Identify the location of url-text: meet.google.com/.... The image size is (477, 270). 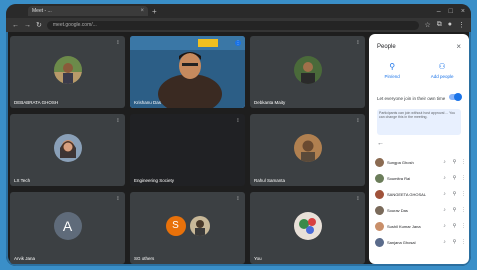
(74, 25).